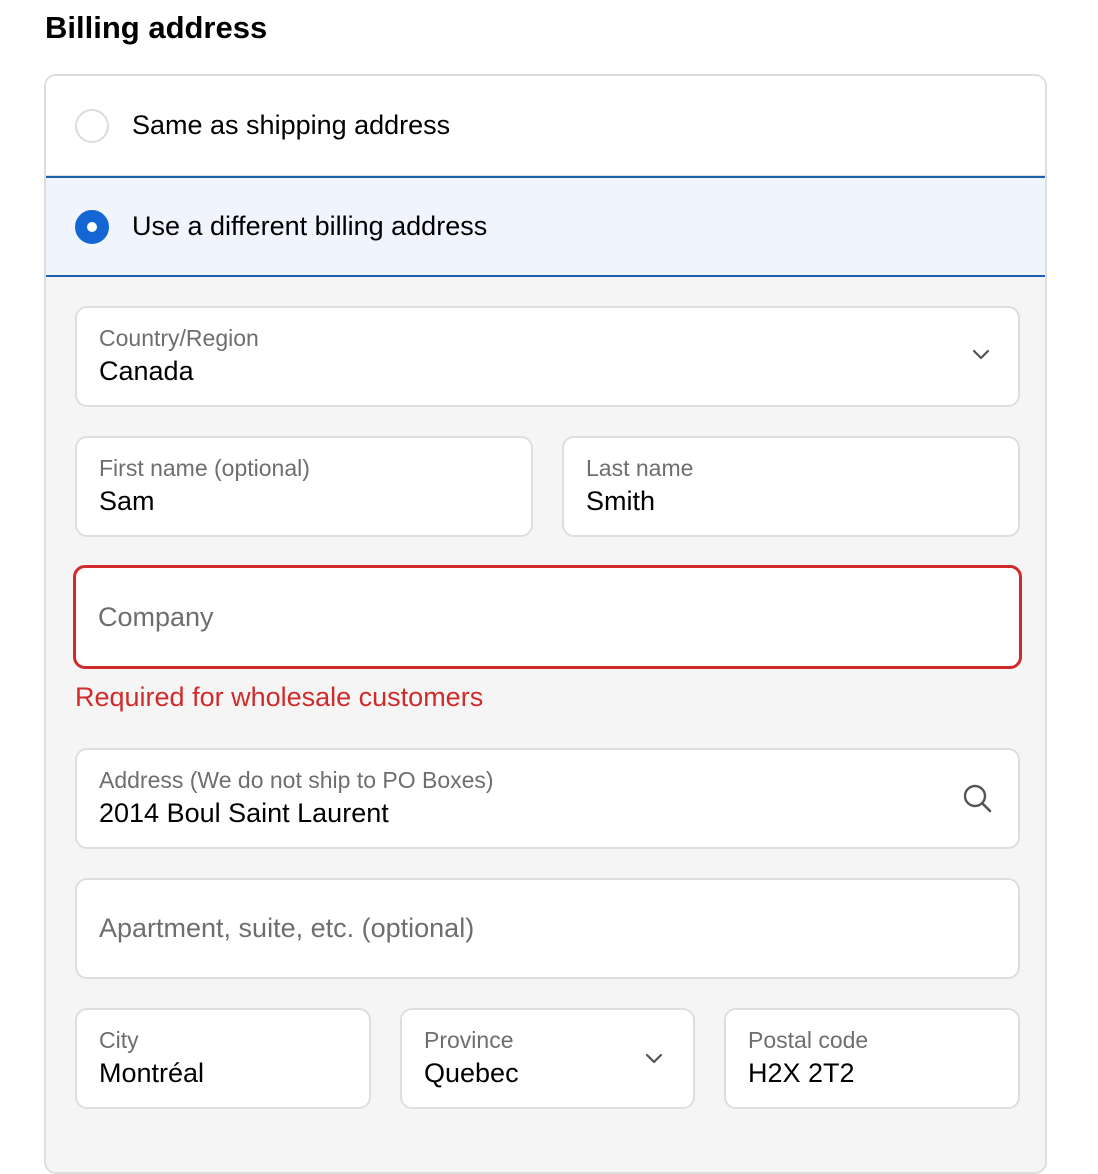 This screenshot has height=1174, width=1098. I want to click on country-label: Country/Region, so click(179, 338).